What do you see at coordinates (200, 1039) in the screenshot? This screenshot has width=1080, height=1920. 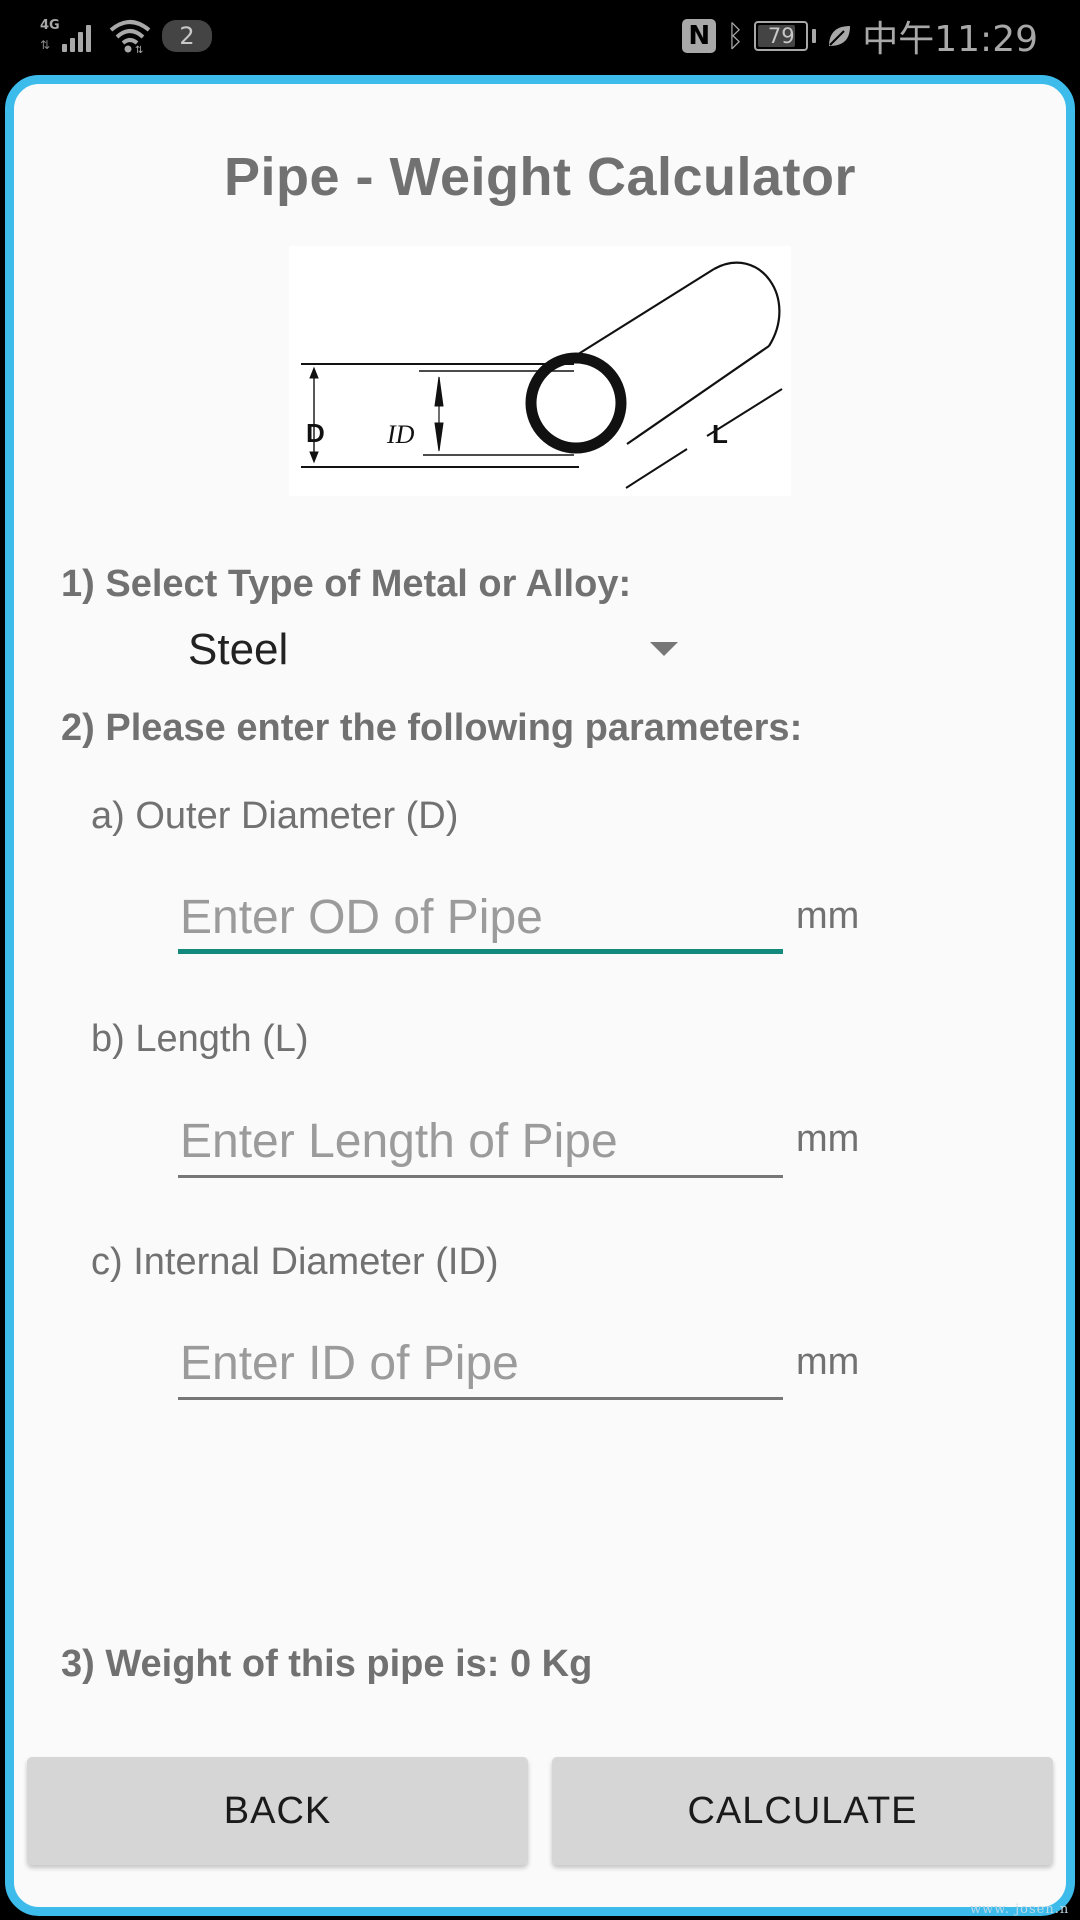 I see `length-label: b) Length (L)` at bounding box center [200, 1039].